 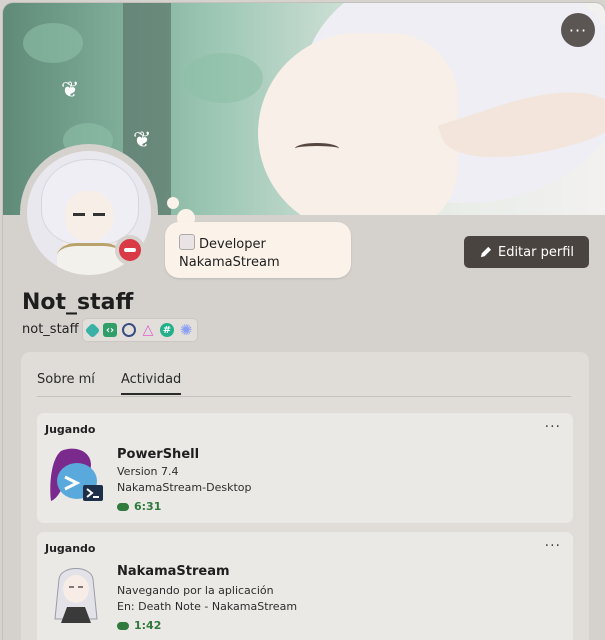 What do you see at coordinates (92, 330) in the screenshot?
I see `diamond-badge-icon` at bounding box center [92, 330].